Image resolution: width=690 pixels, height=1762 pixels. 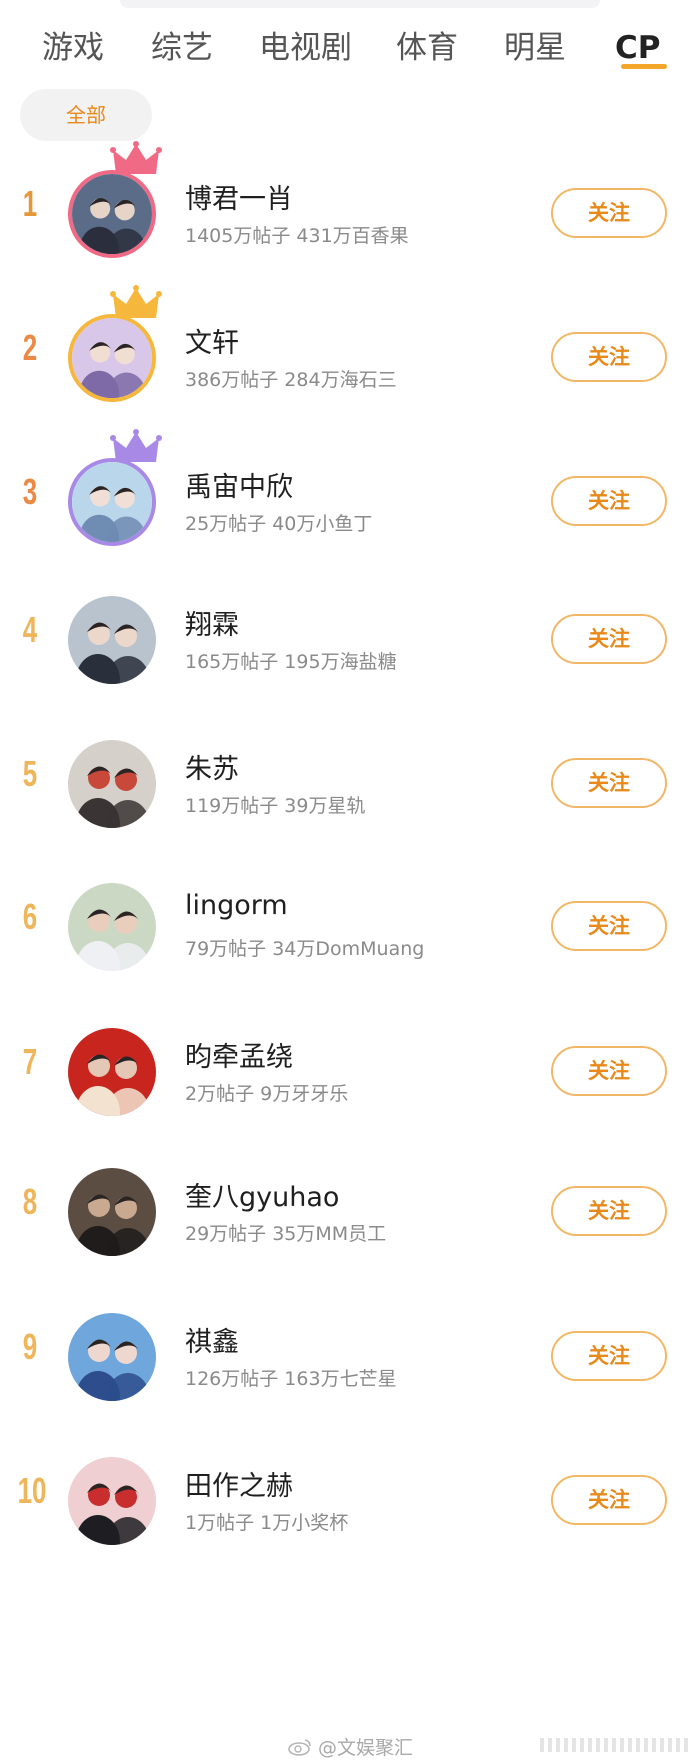 What do you see at coordinates (427, 48) in the screenshot?
I see `tab-sports: 体育` at bounding box center [427, 48].